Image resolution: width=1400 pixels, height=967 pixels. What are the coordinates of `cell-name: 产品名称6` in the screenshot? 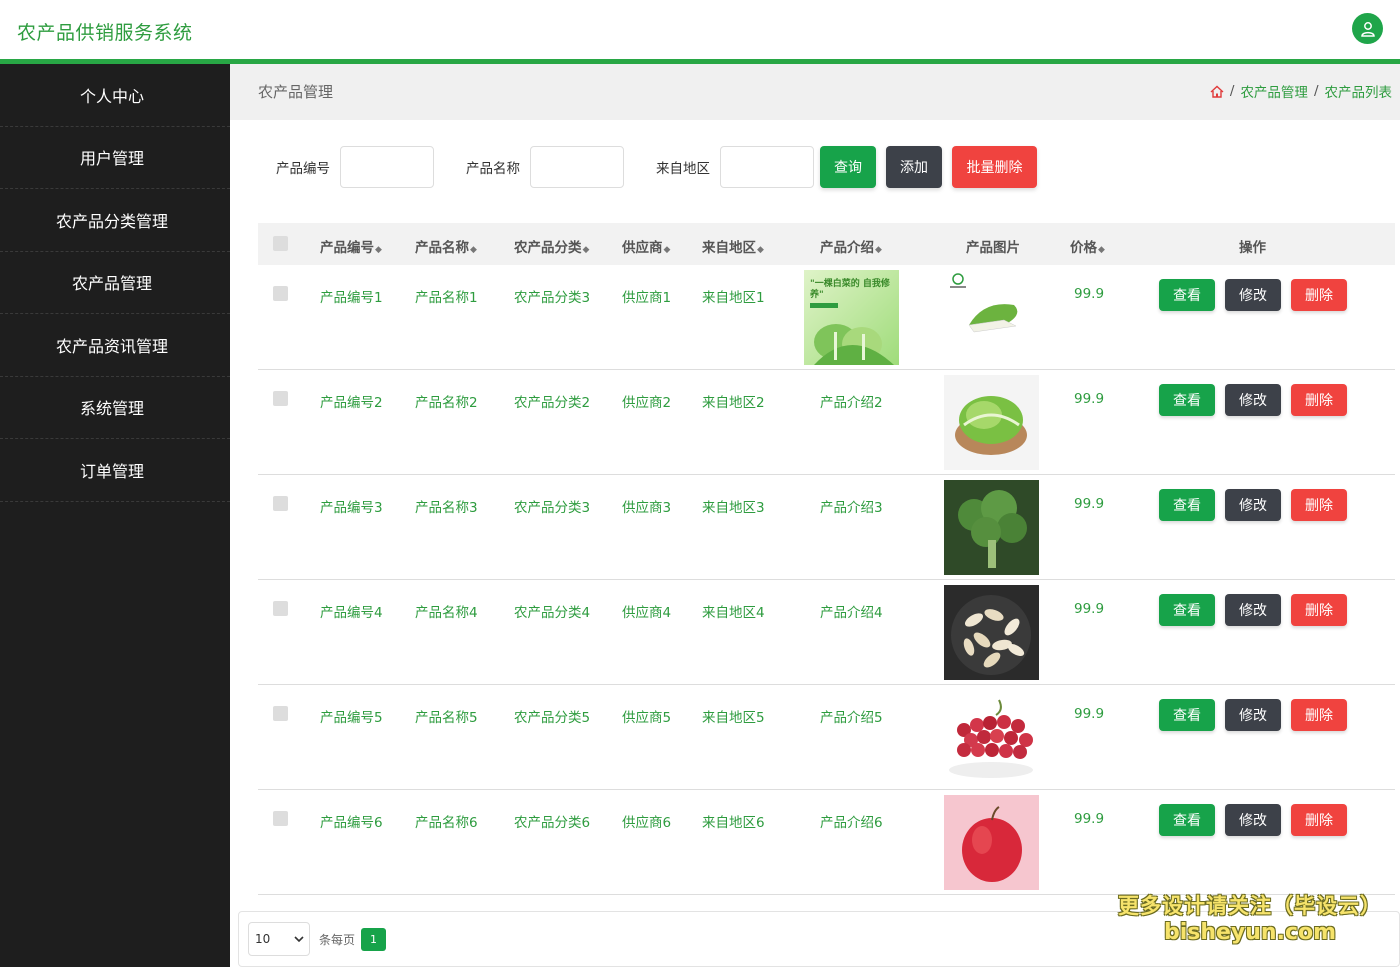 It's located at (446, 823).